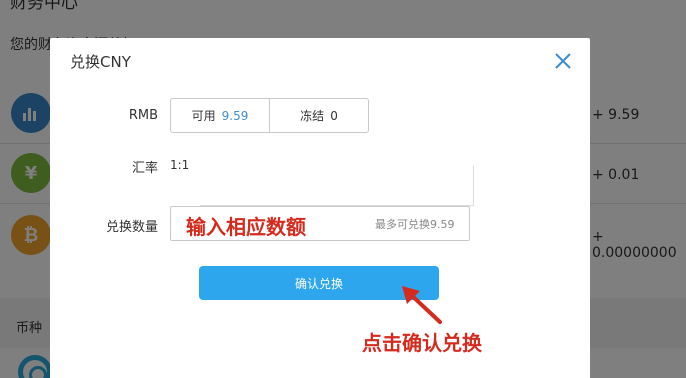 Image resolution: width=686 pixels, height=378 pixels. What do you see at coordinates (144, 168) in the screenshot?
I see `rate-label: 汇率` at bounding box center [144, 168].